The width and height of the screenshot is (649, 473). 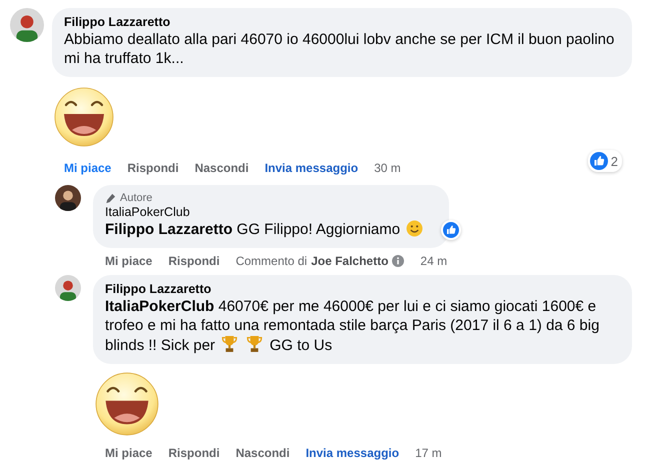 I want to click on smiley-emoji-icon, so click(x=415, y=228).